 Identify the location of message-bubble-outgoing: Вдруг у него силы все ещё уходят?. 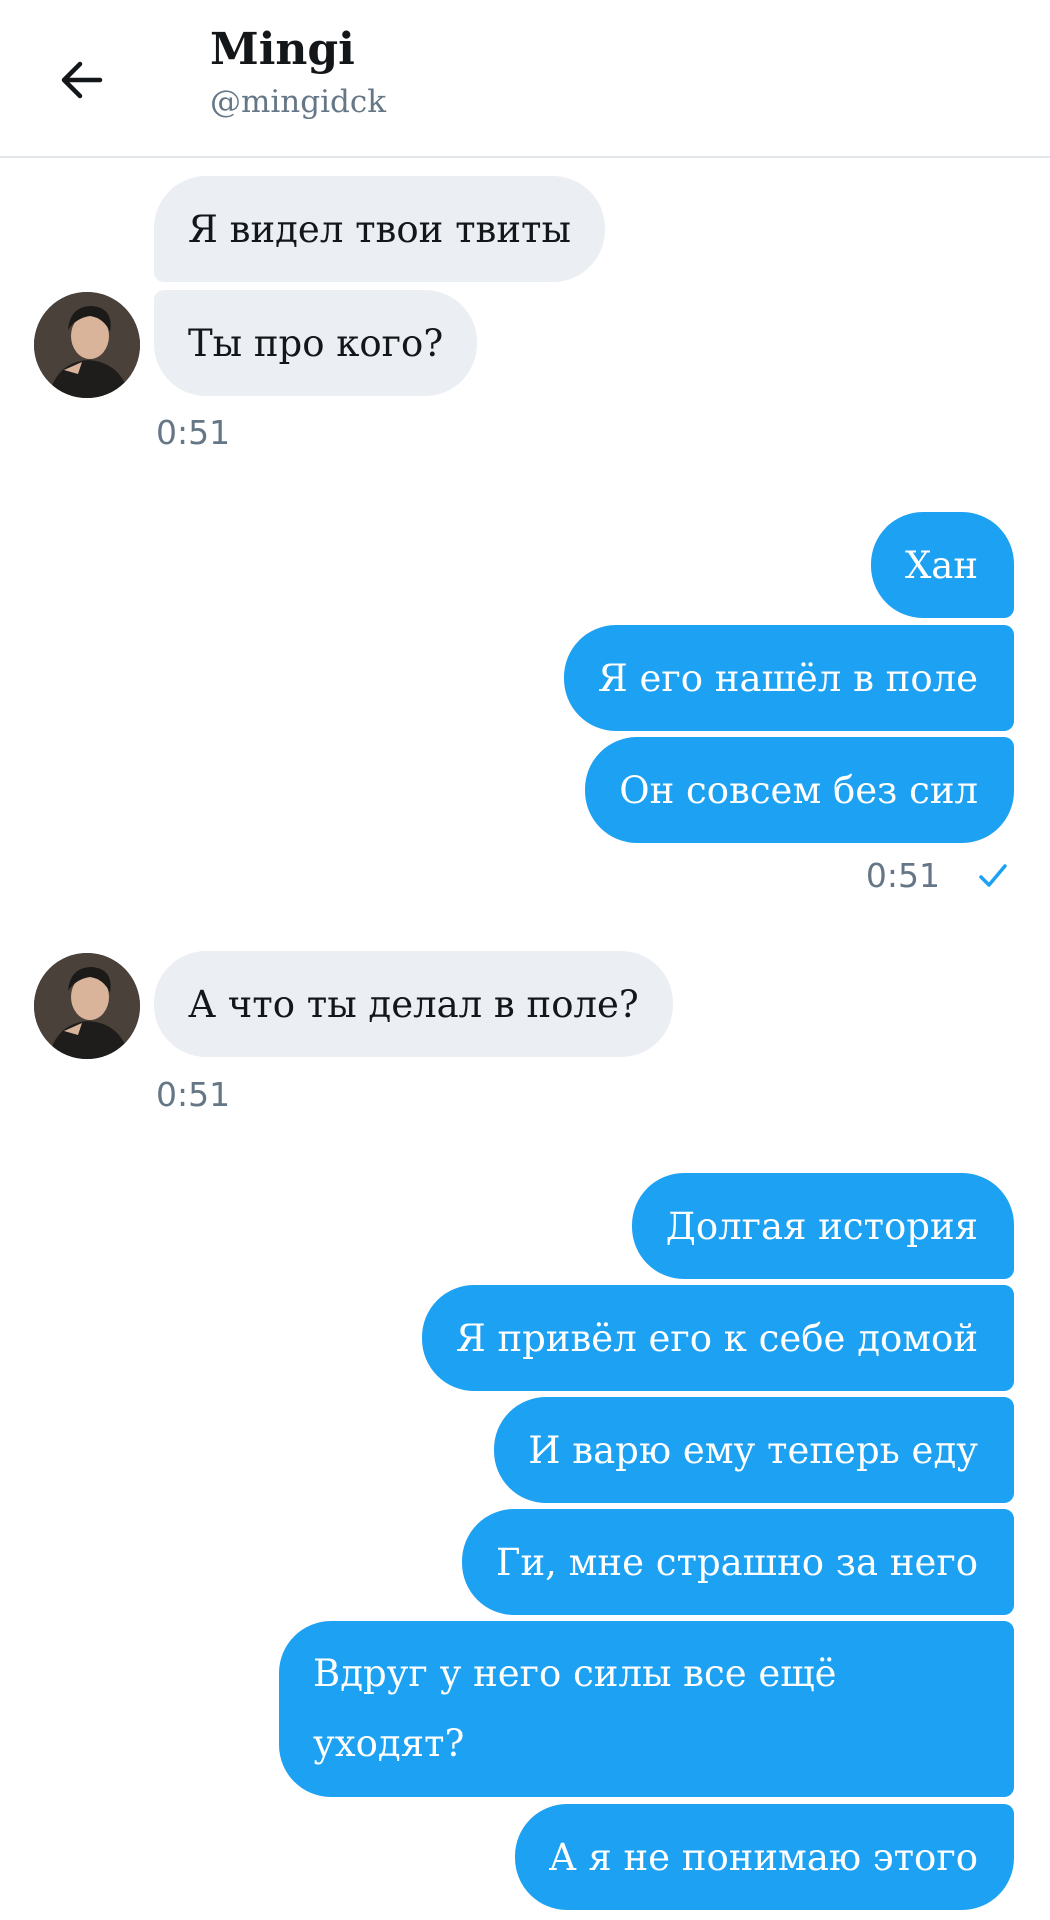
(646, 1709).